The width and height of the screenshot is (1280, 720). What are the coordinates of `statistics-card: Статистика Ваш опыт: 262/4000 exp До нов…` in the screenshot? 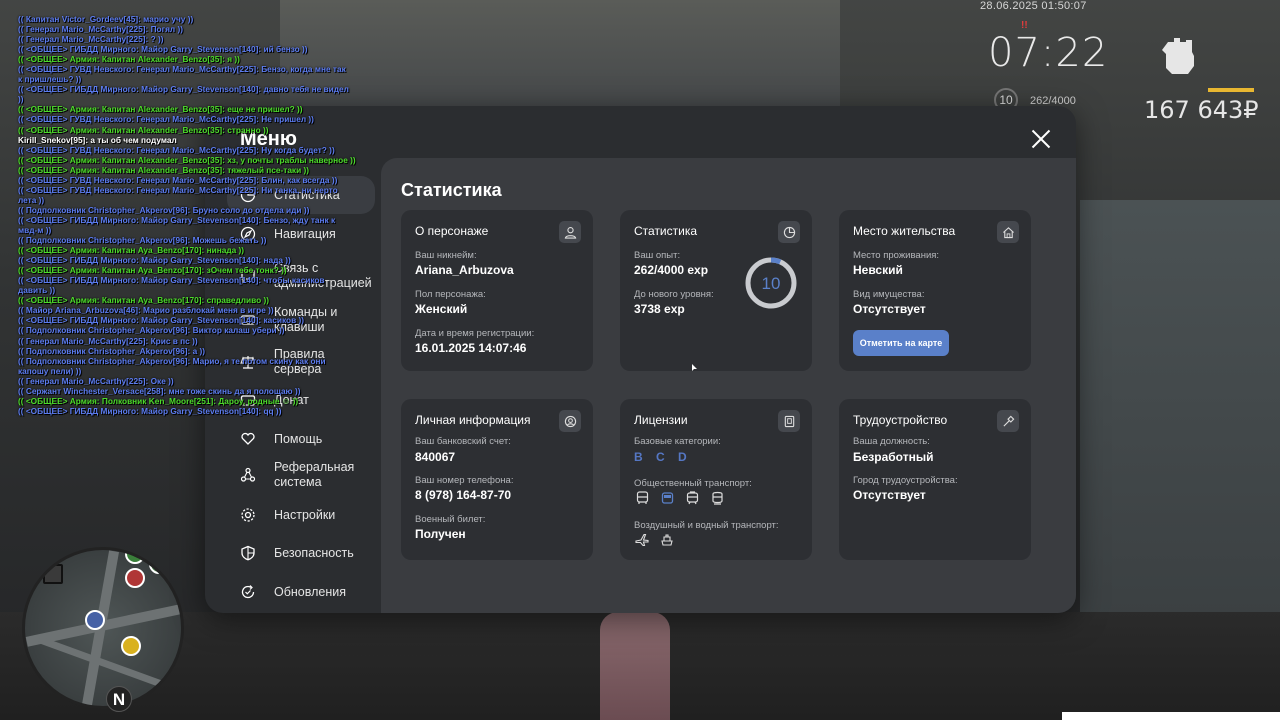 It's located at (716, 290).